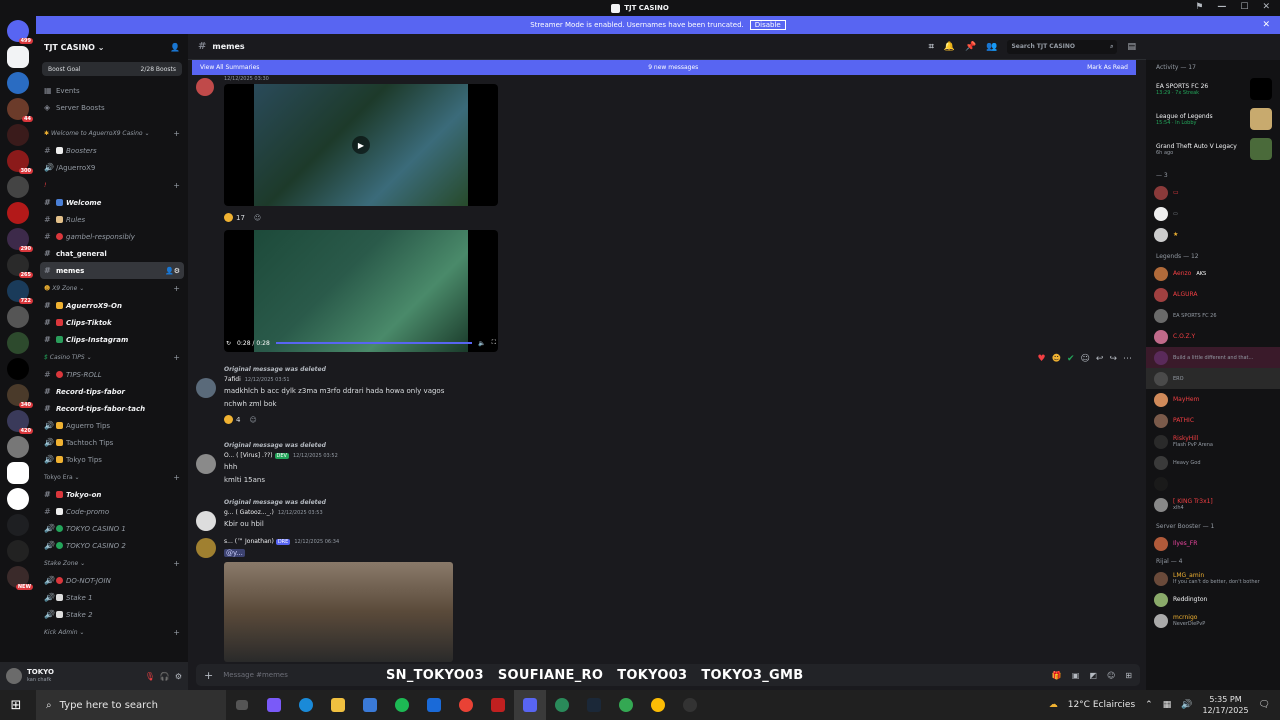 The height and width of the screenshot is (720, 1280). What do you see at coordinates (1213, 620) in the screenshot?
I see `member-item: mcrnigo NeverDiePvP` at bounding box center [1213, 620].